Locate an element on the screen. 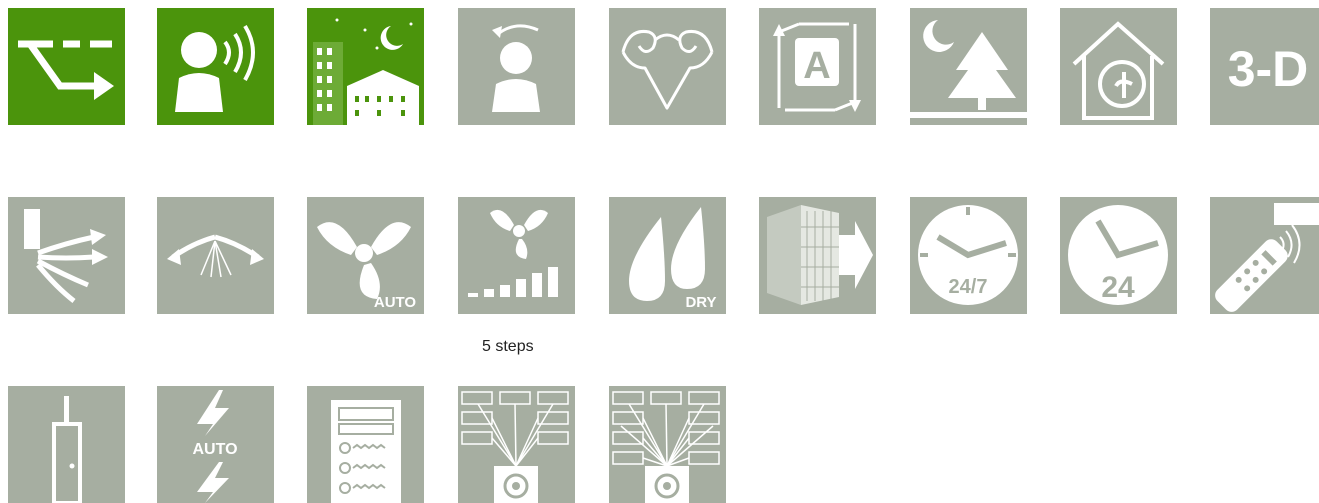 This screenshot has height=503, width=1319. clock-24-icon: 24 is located at coordinates (1118, 255).